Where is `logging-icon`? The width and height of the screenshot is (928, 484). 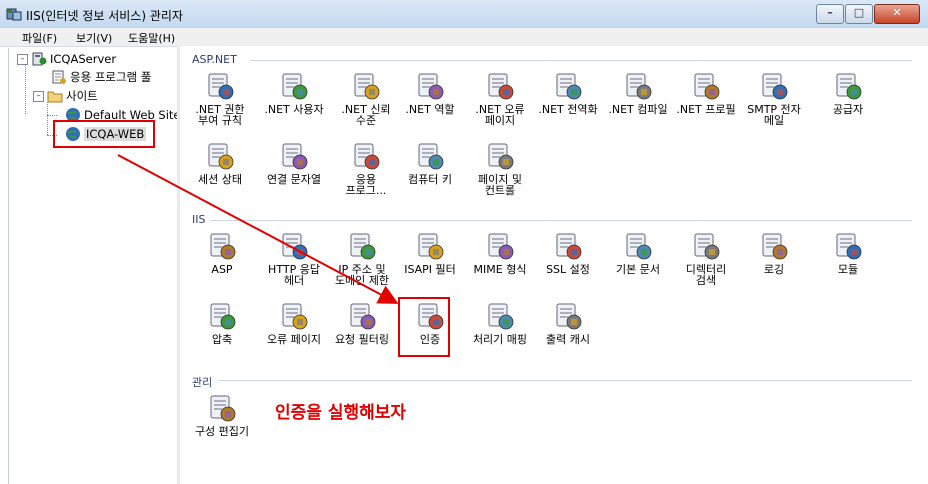
logging-icon is located at coordinates (775, 246).